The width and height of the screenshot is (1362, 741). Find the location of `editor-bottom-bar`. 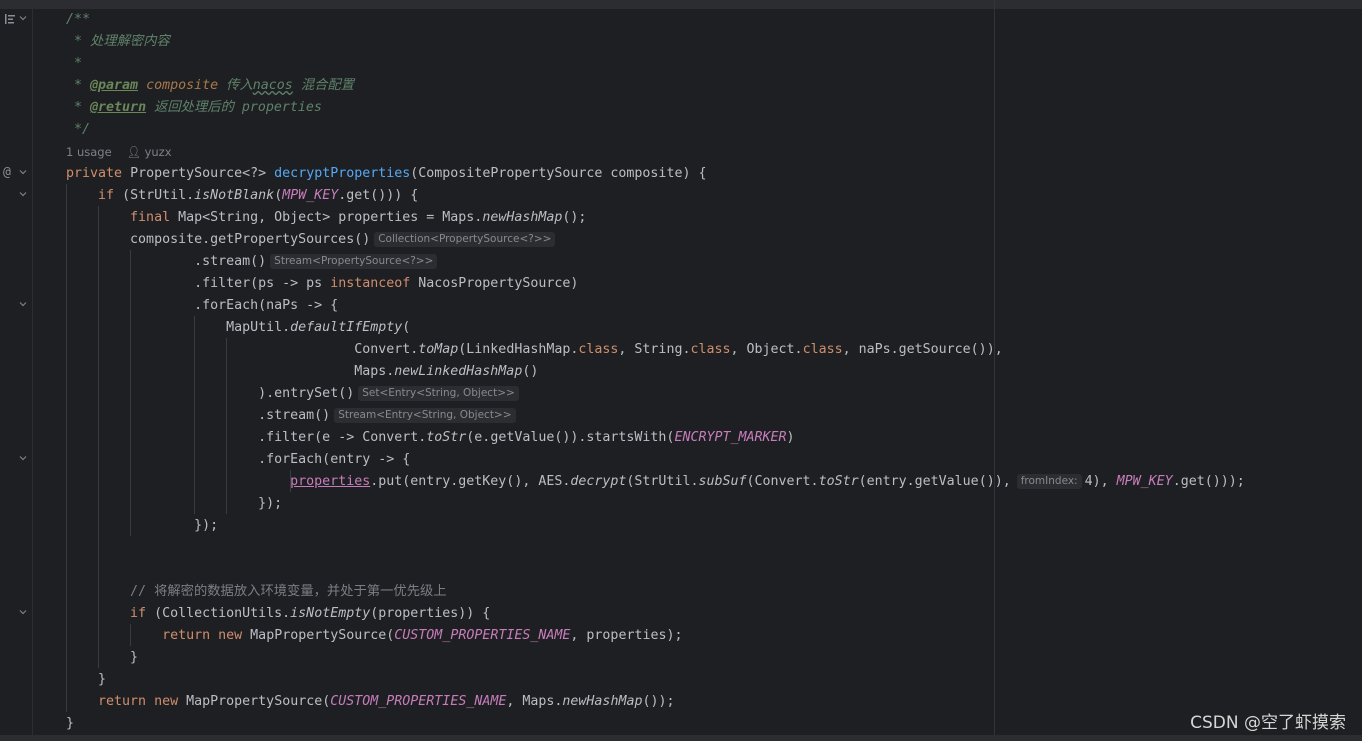

editor-bottom-bar is located at coordinates (681, 738).